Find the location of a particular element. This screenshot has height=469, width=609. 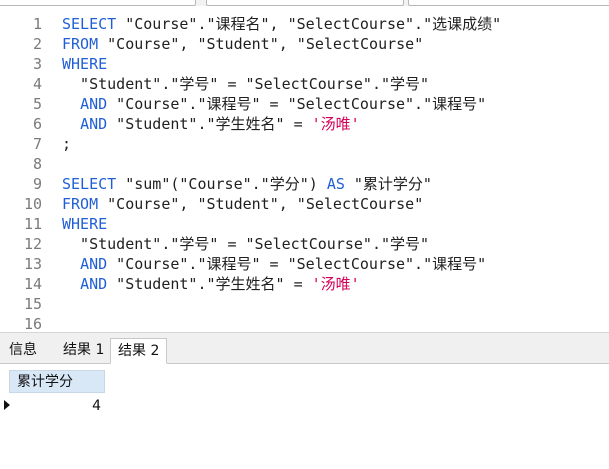

tab-info: 信息 is located at coordinates (23, 350).